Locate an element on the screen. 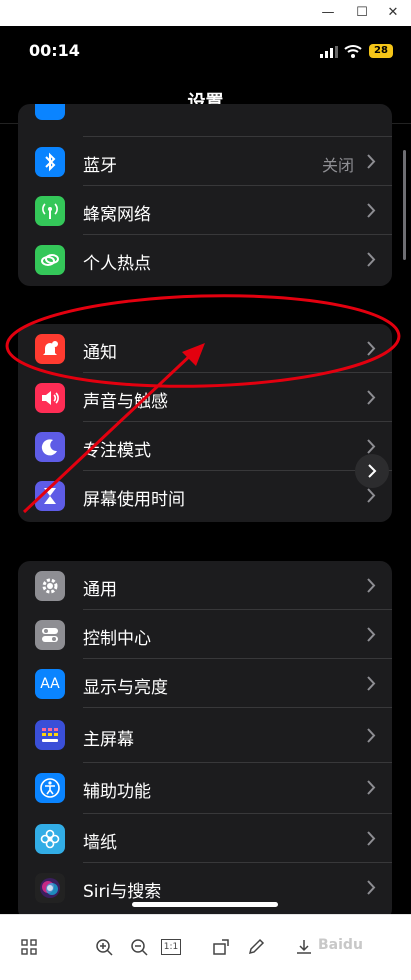 The height and width of the screenshot is (980, 411). row-label: 主屏幕 is located at coordinates (108, 740).